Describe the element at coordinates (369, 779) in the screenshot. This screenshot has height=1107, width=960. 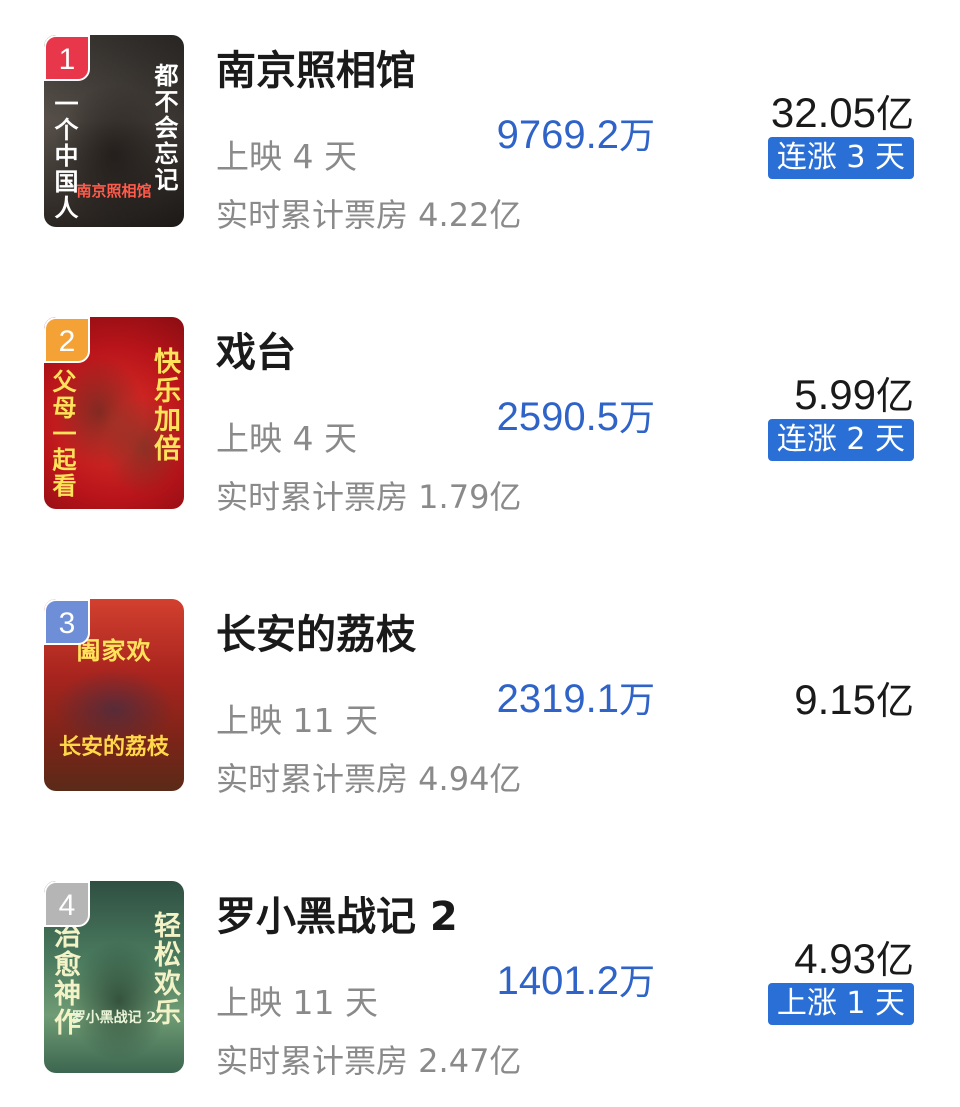
I see `realtime-cumulative-box-office: 实时累计票房 4.94亿` at that location.